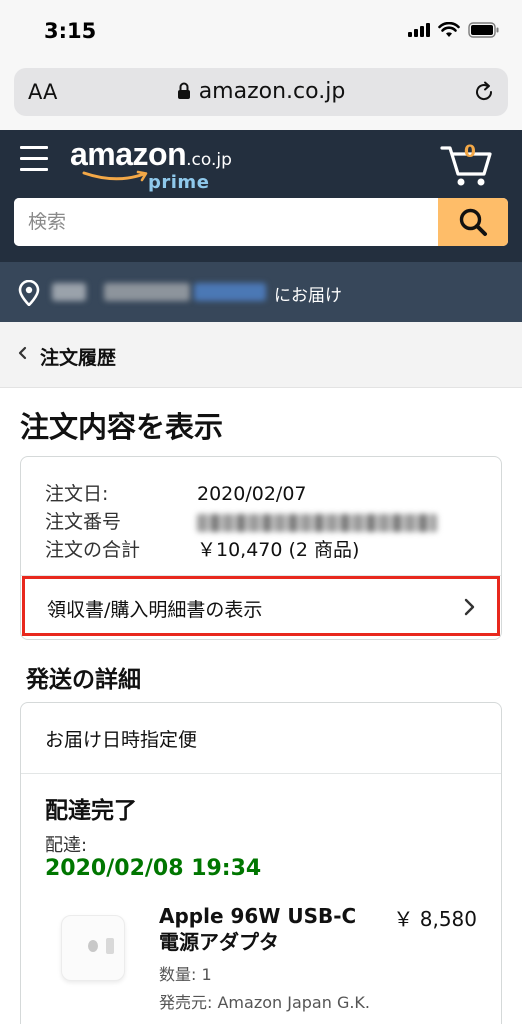 The image size is (522, 1024). What do you see at coordinates (110, 946) in the screenshot?
I see `usb-c-port` at bounding box center [110, 946].